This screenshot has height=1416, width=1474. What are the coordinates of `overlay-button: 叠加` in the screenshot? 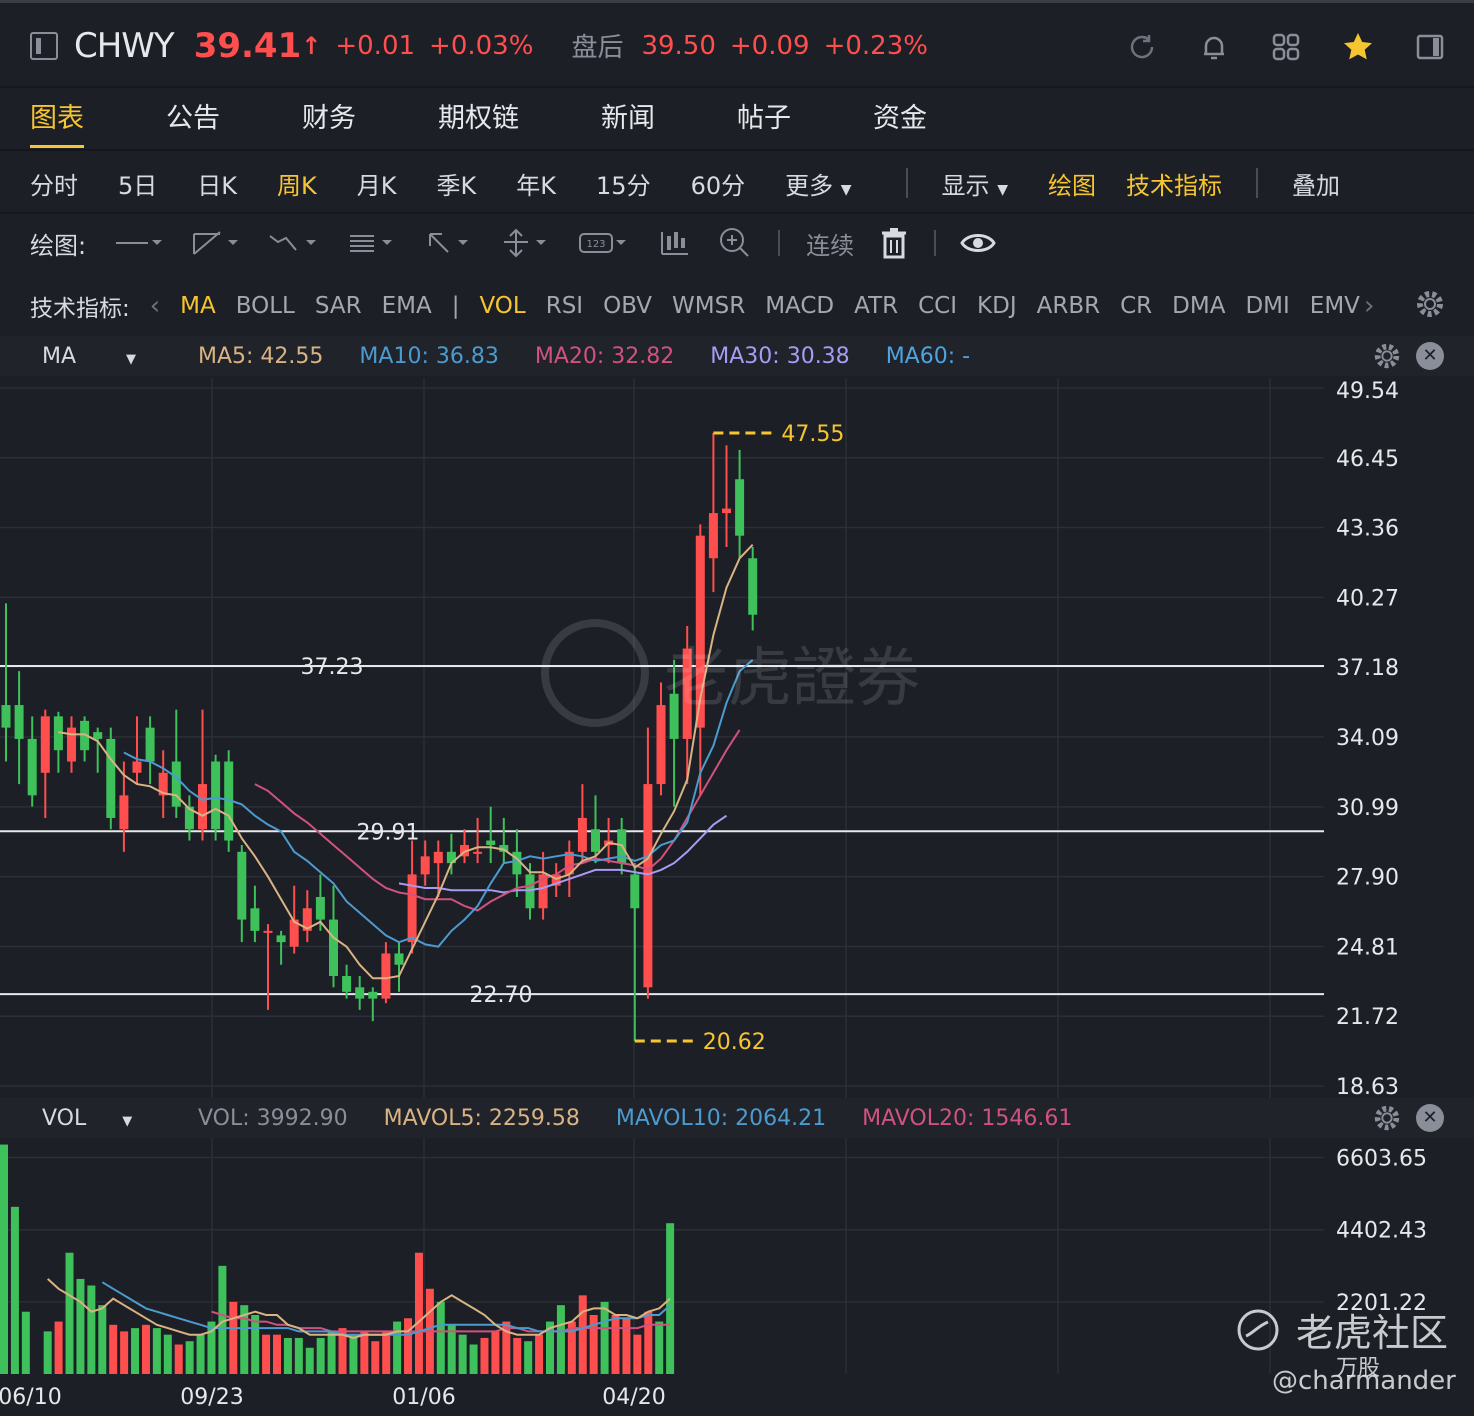 It's located at (1316, 183).